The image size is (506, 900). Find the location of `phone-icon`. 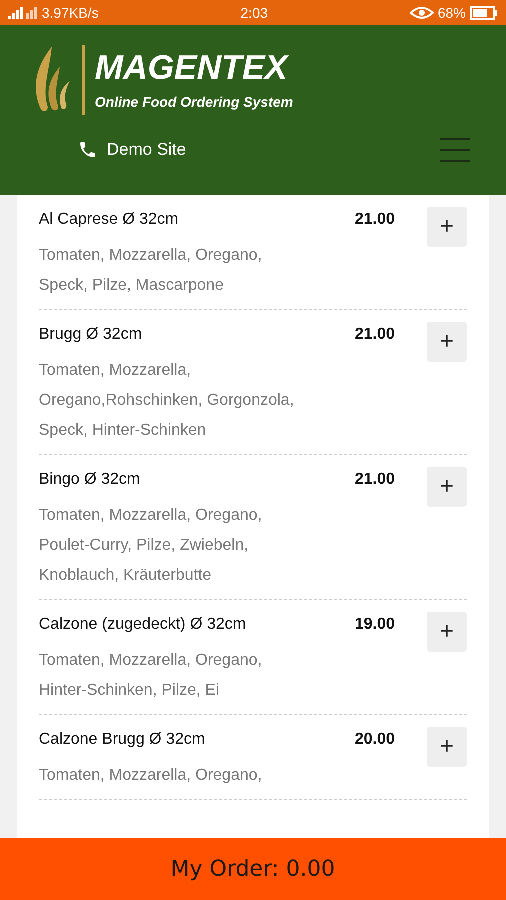

phone-icon is located at coordinates (88, 150).